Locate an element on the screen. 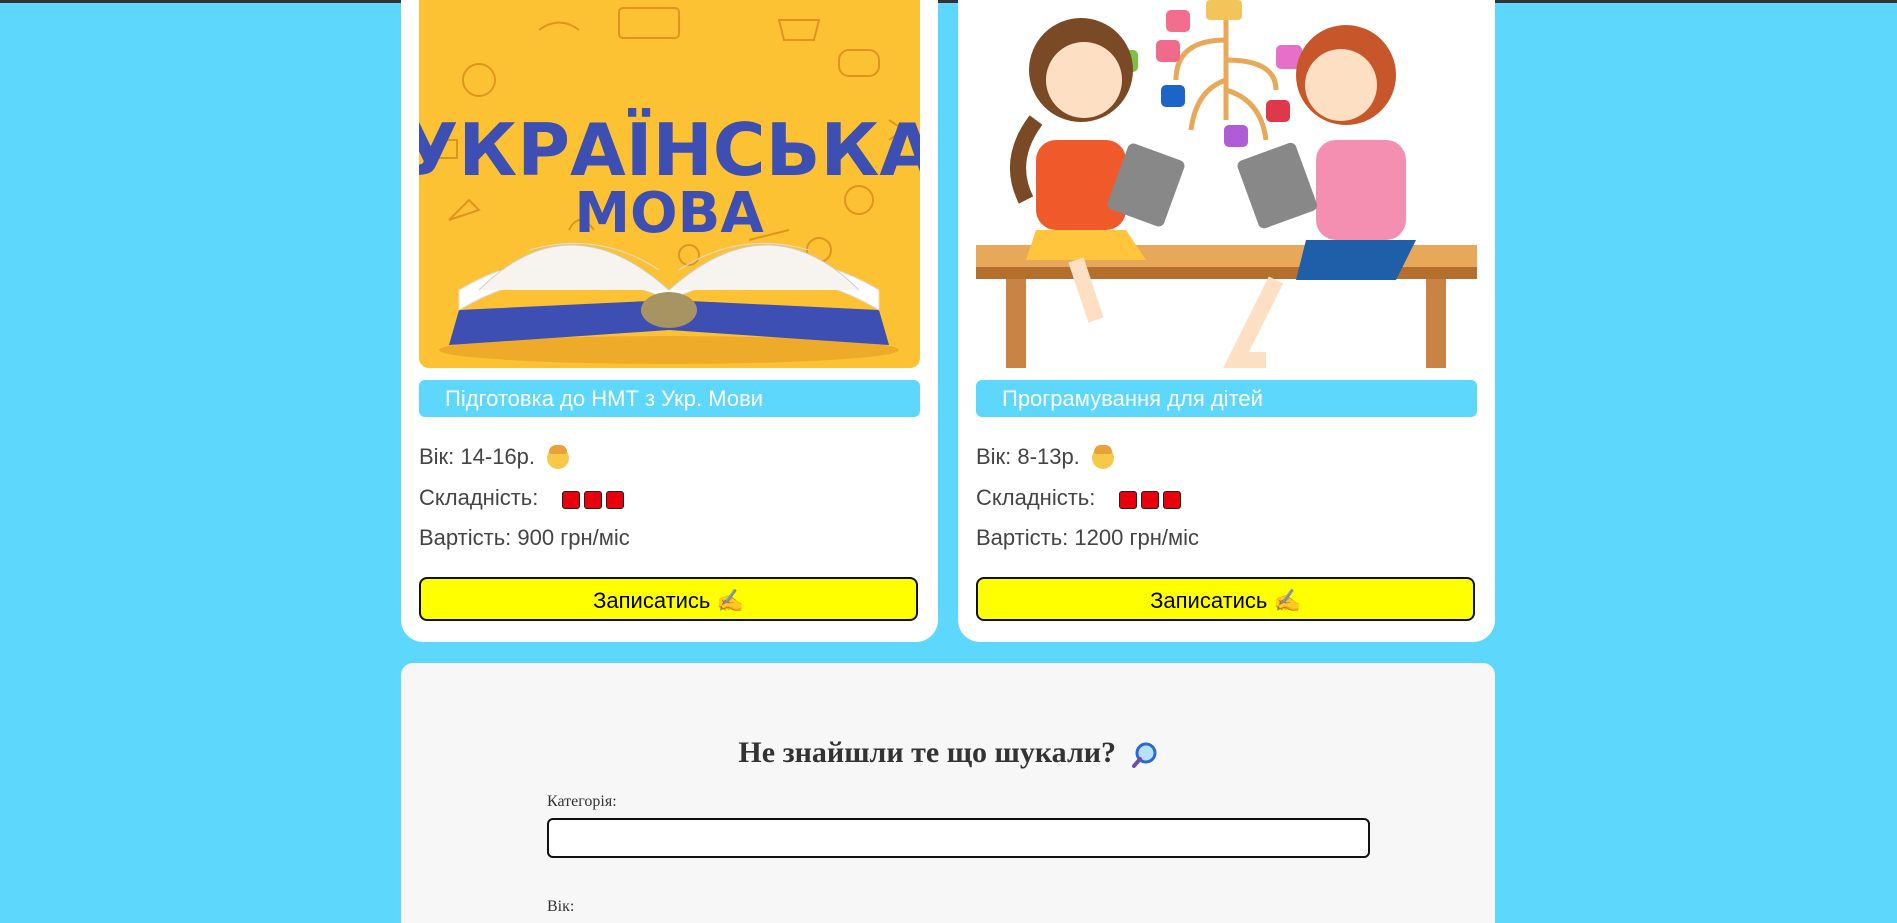 The image size is (1897, 923). course-title: Підготовка до НМТ з Укр. Мови is located at coordinates (669, 398).